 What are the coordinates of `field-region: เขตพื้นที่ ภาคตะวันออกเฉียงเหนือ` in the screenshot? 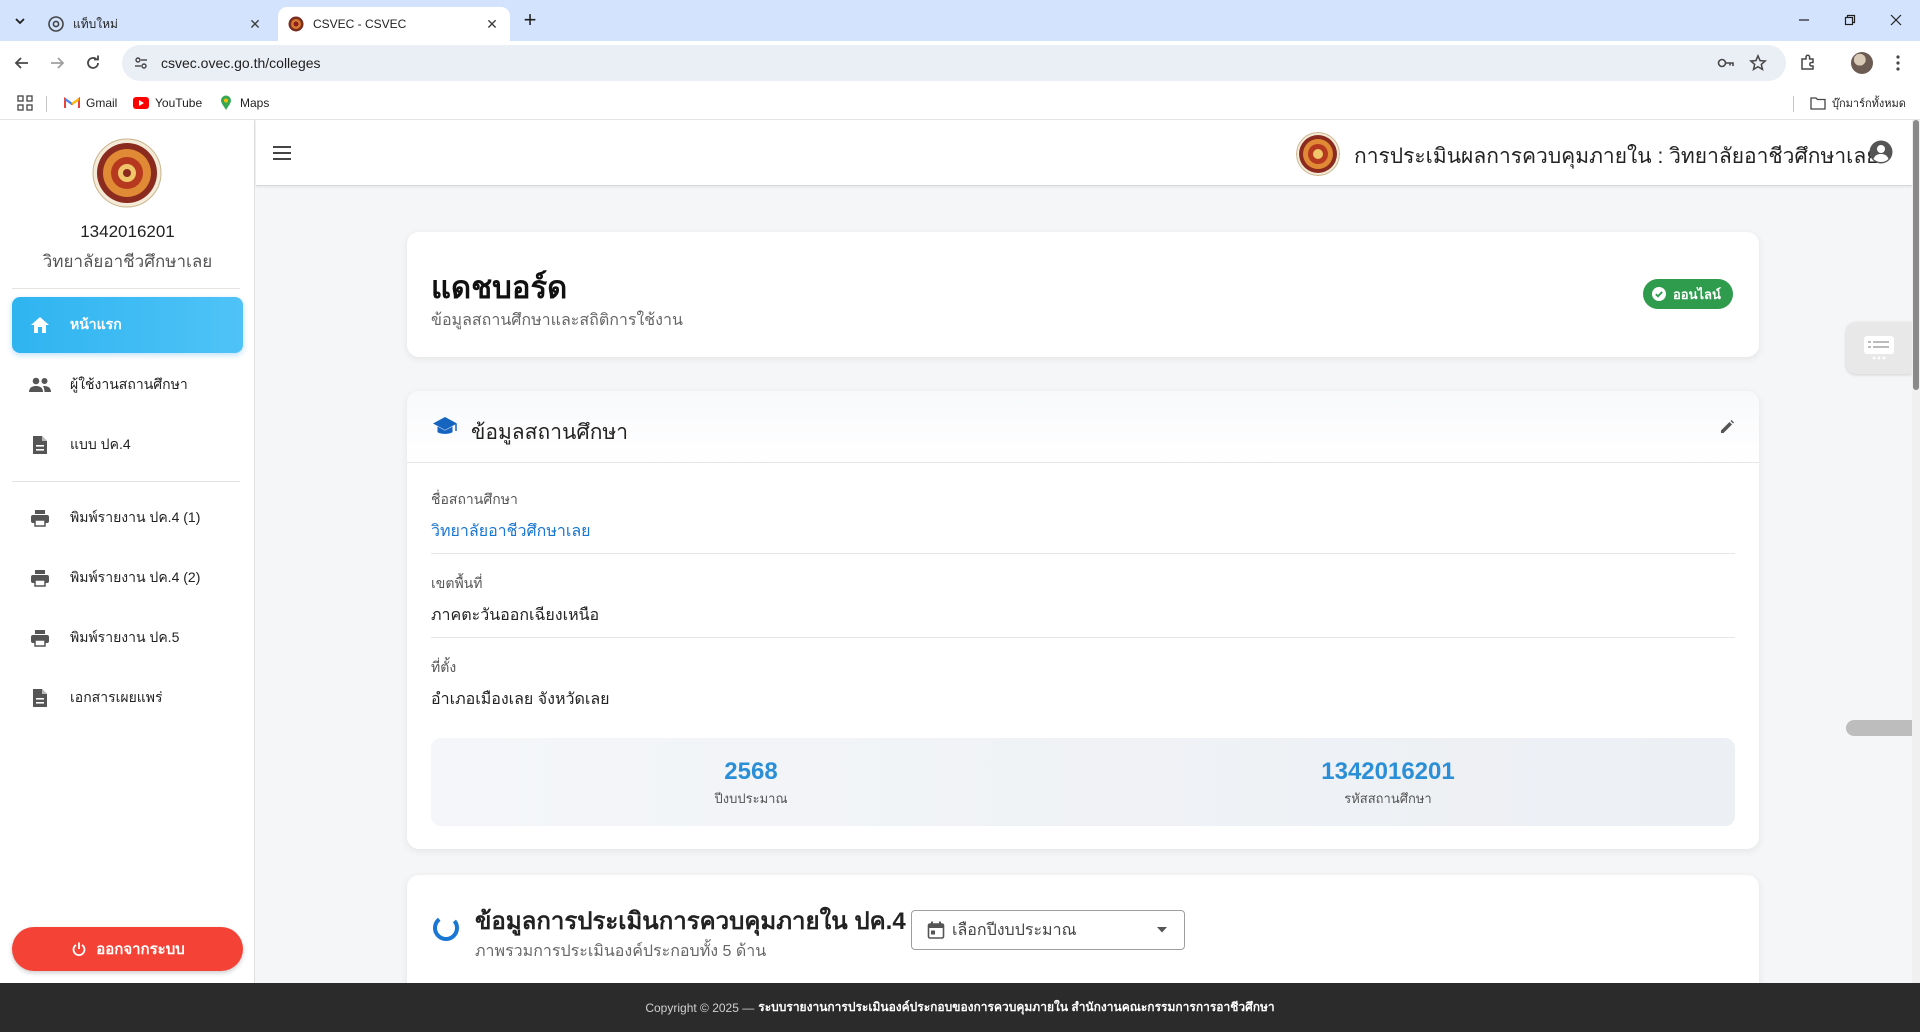 It's located at (1083, 600).